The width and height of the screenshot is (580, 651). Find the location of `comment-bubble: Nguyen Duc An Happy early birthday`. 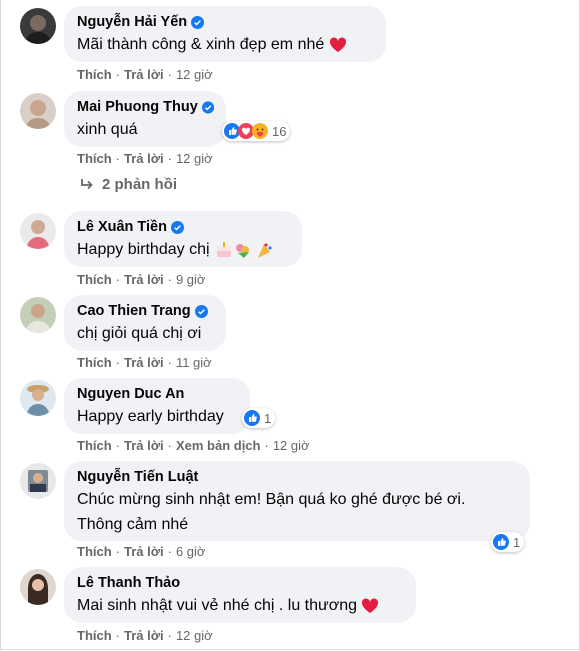

comment-bubble: Nguyen Duc An Happy early birthday is located at coordinates (157, 406).